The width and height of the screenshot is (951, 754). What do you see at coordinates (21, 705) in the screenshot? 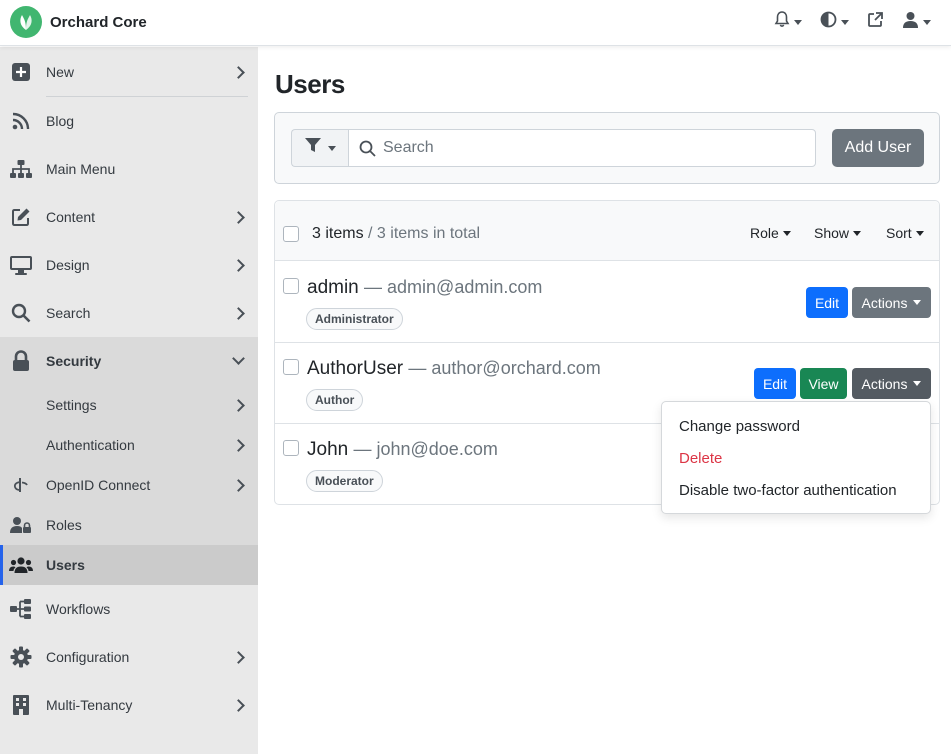
I see `building-icon` at bounding box center [21, 705].